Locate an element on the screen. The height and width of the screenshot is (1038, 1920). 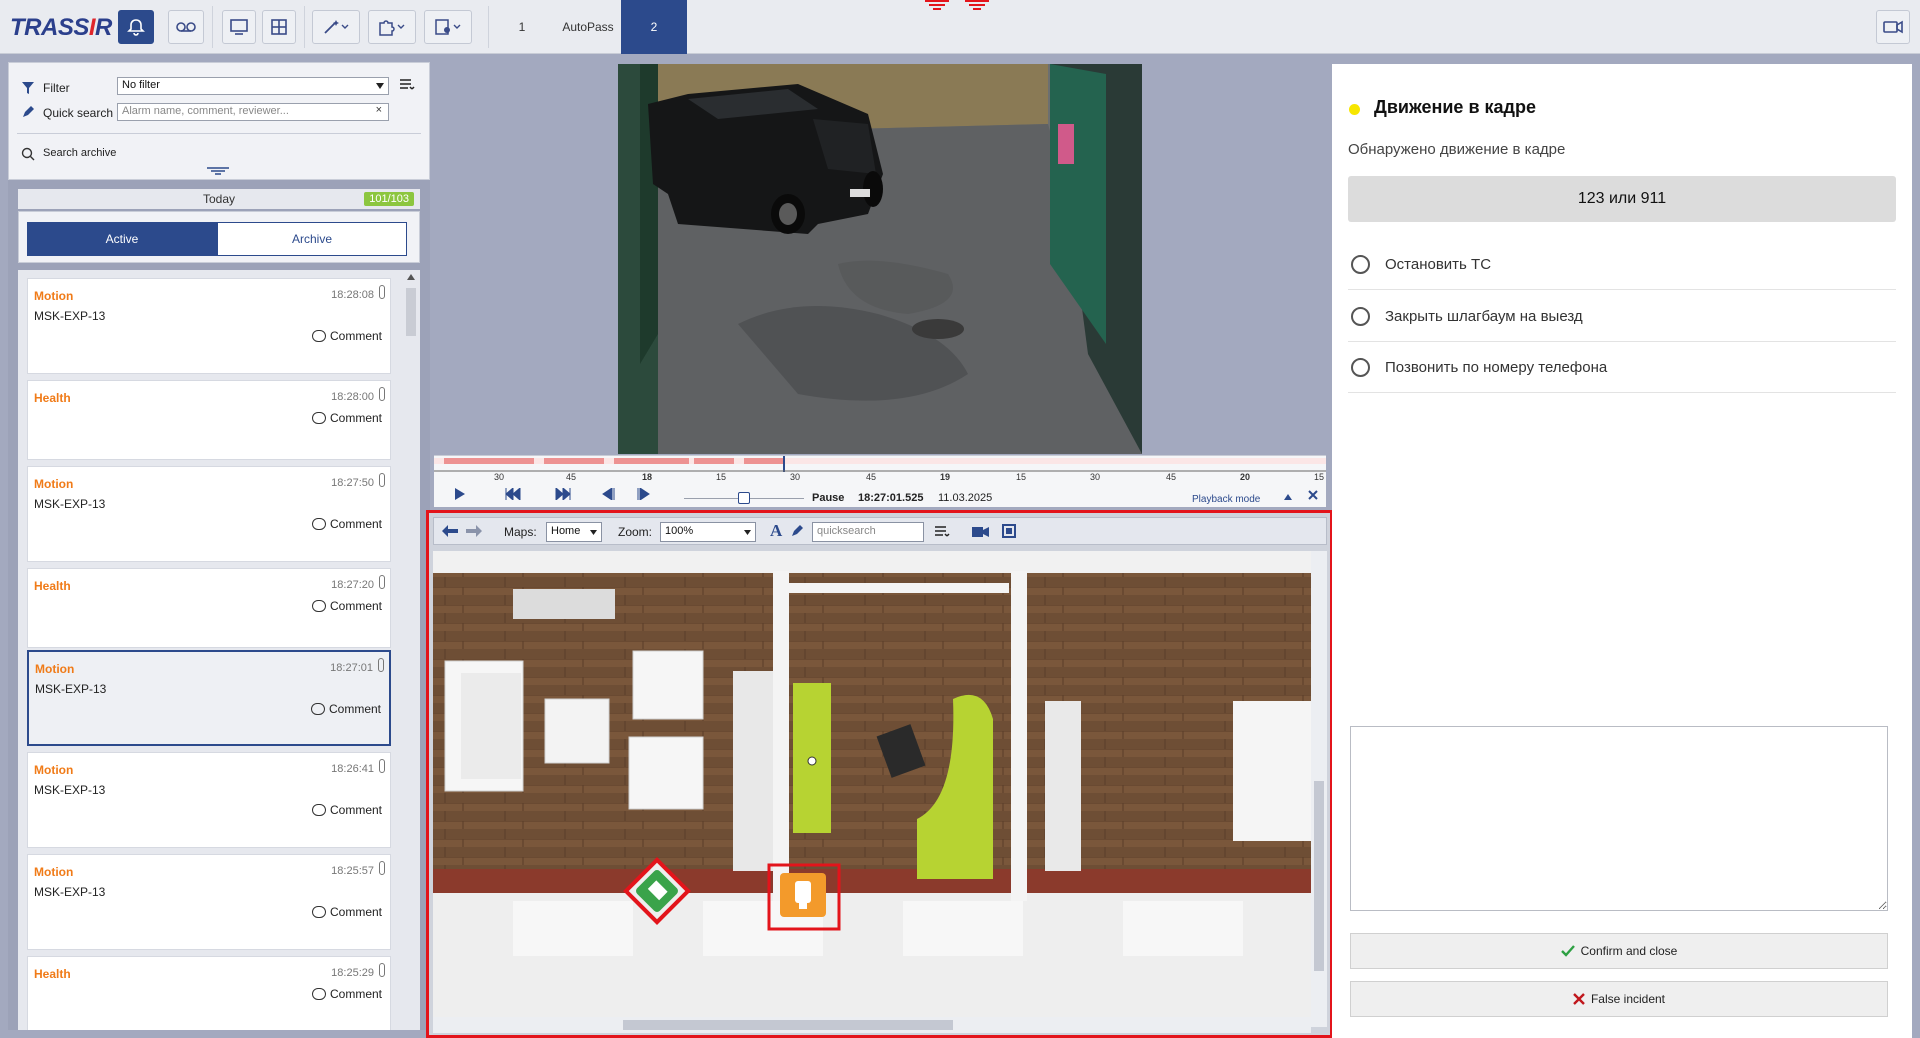
option-call-phone: Позвонить по номеру телефона is located at coordinates (1622, 367).